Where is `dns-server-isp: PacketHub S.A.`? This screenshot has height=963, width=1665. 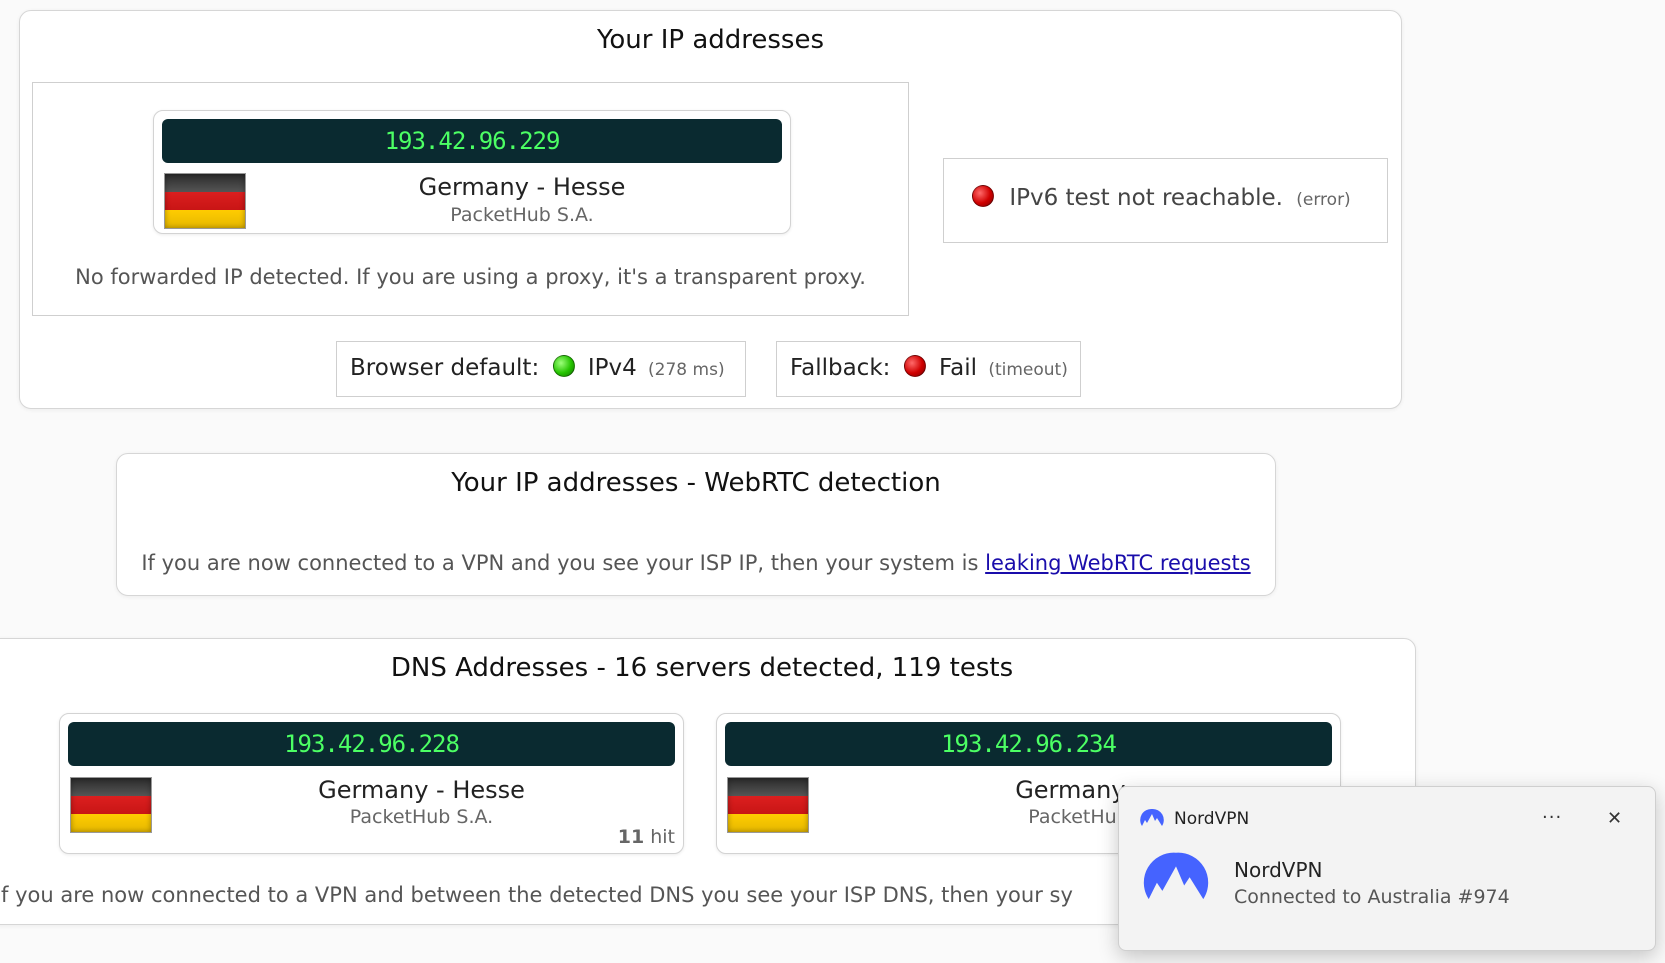 dns-server-isp: PacketHub S.A. is located at coordinates (421, 817).